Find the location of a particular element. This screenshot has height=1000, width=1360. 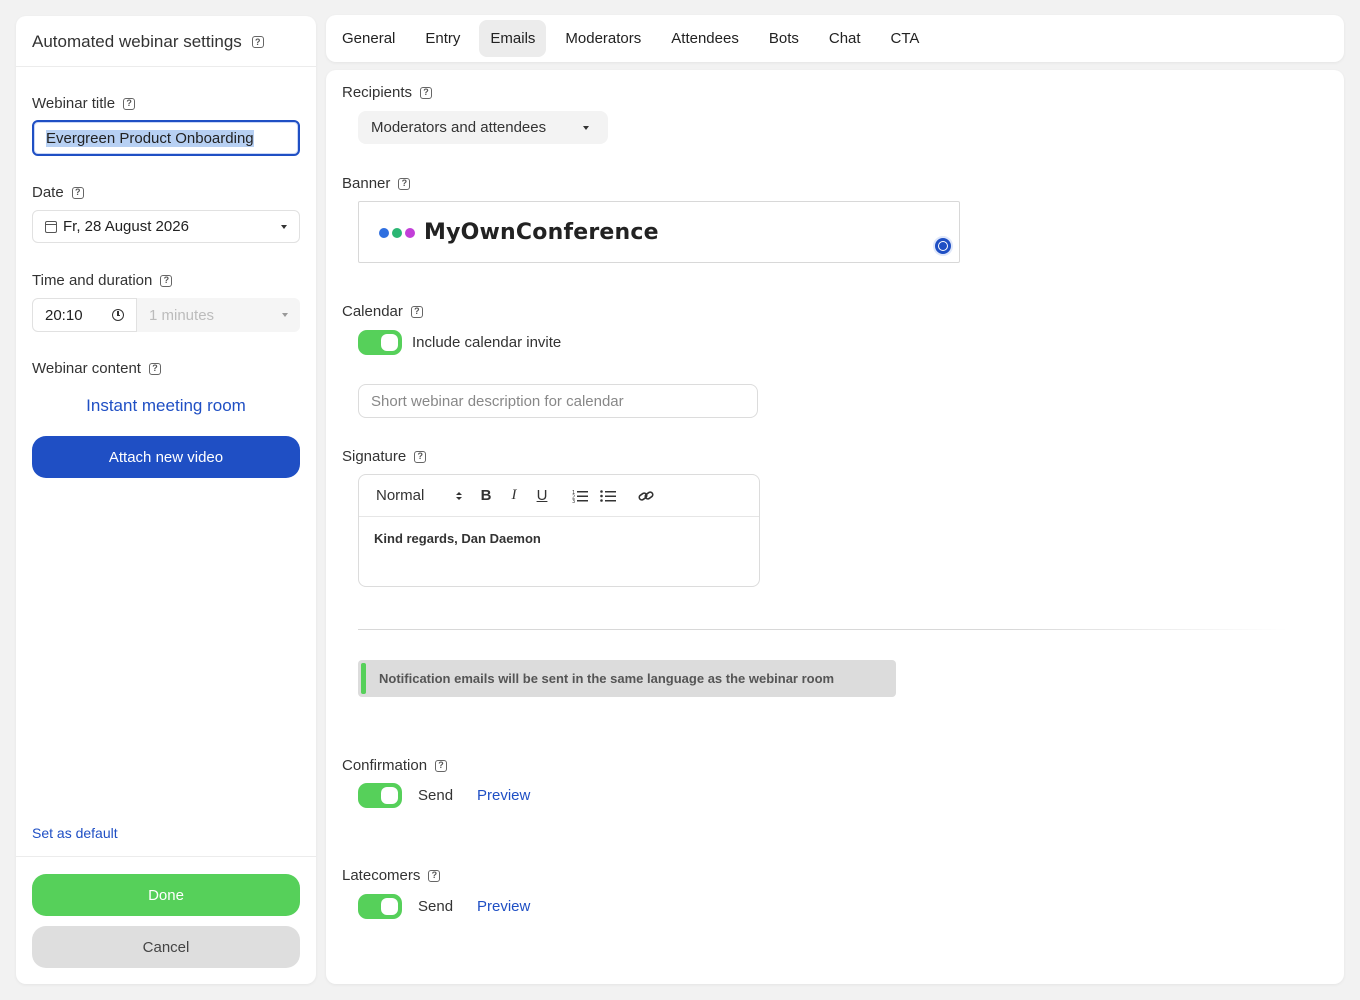

logo-dot-purple is located at coordinates (410, 232).